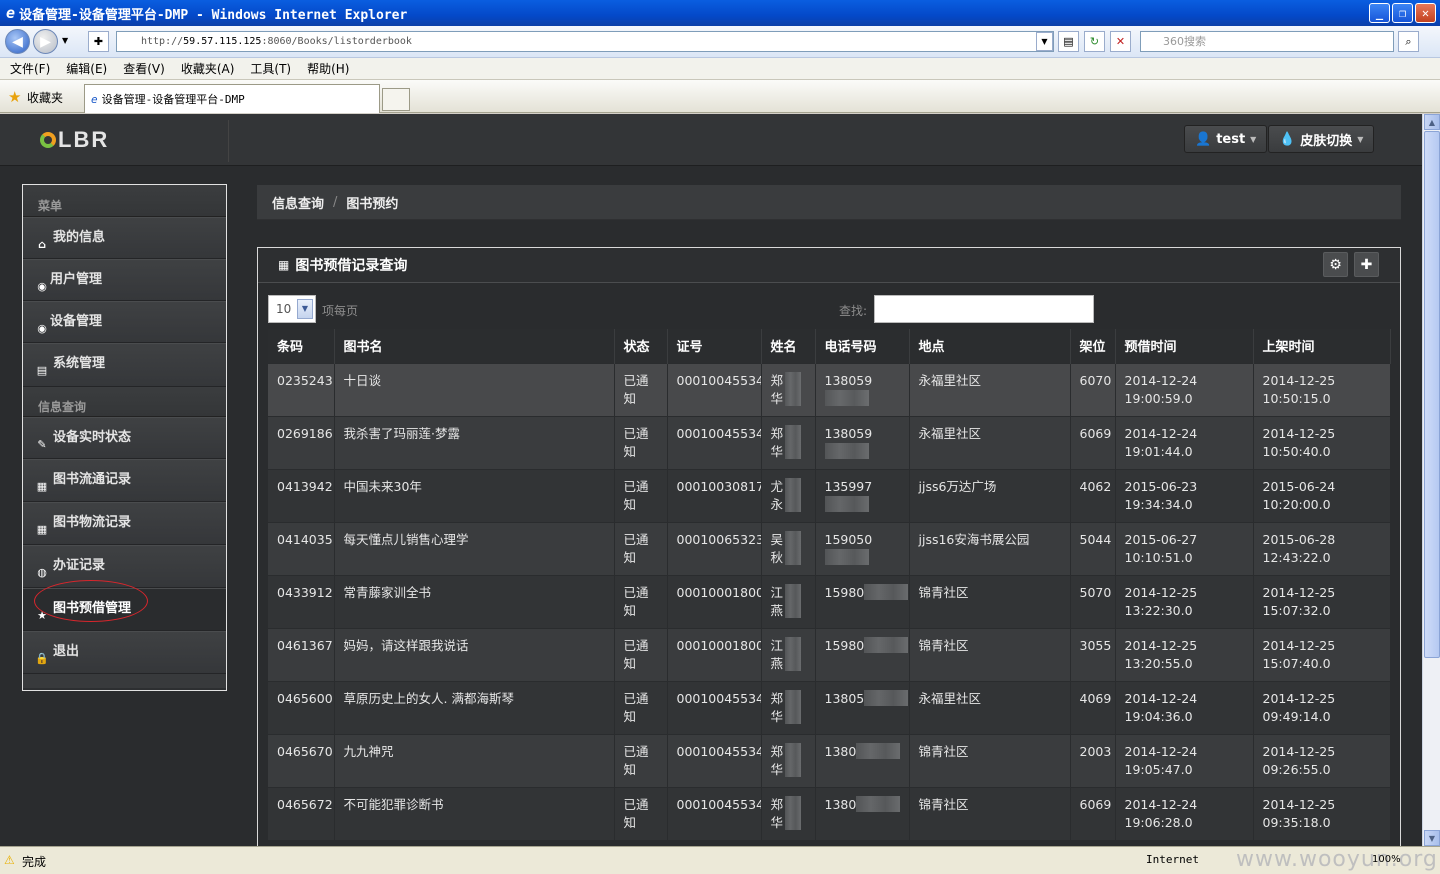 Image resolution: width=1440 pixels, height=874 pixels. Describe the element at coordinates (1366, 264) in the screenshot. I see `add-icon: ✚` at that location.